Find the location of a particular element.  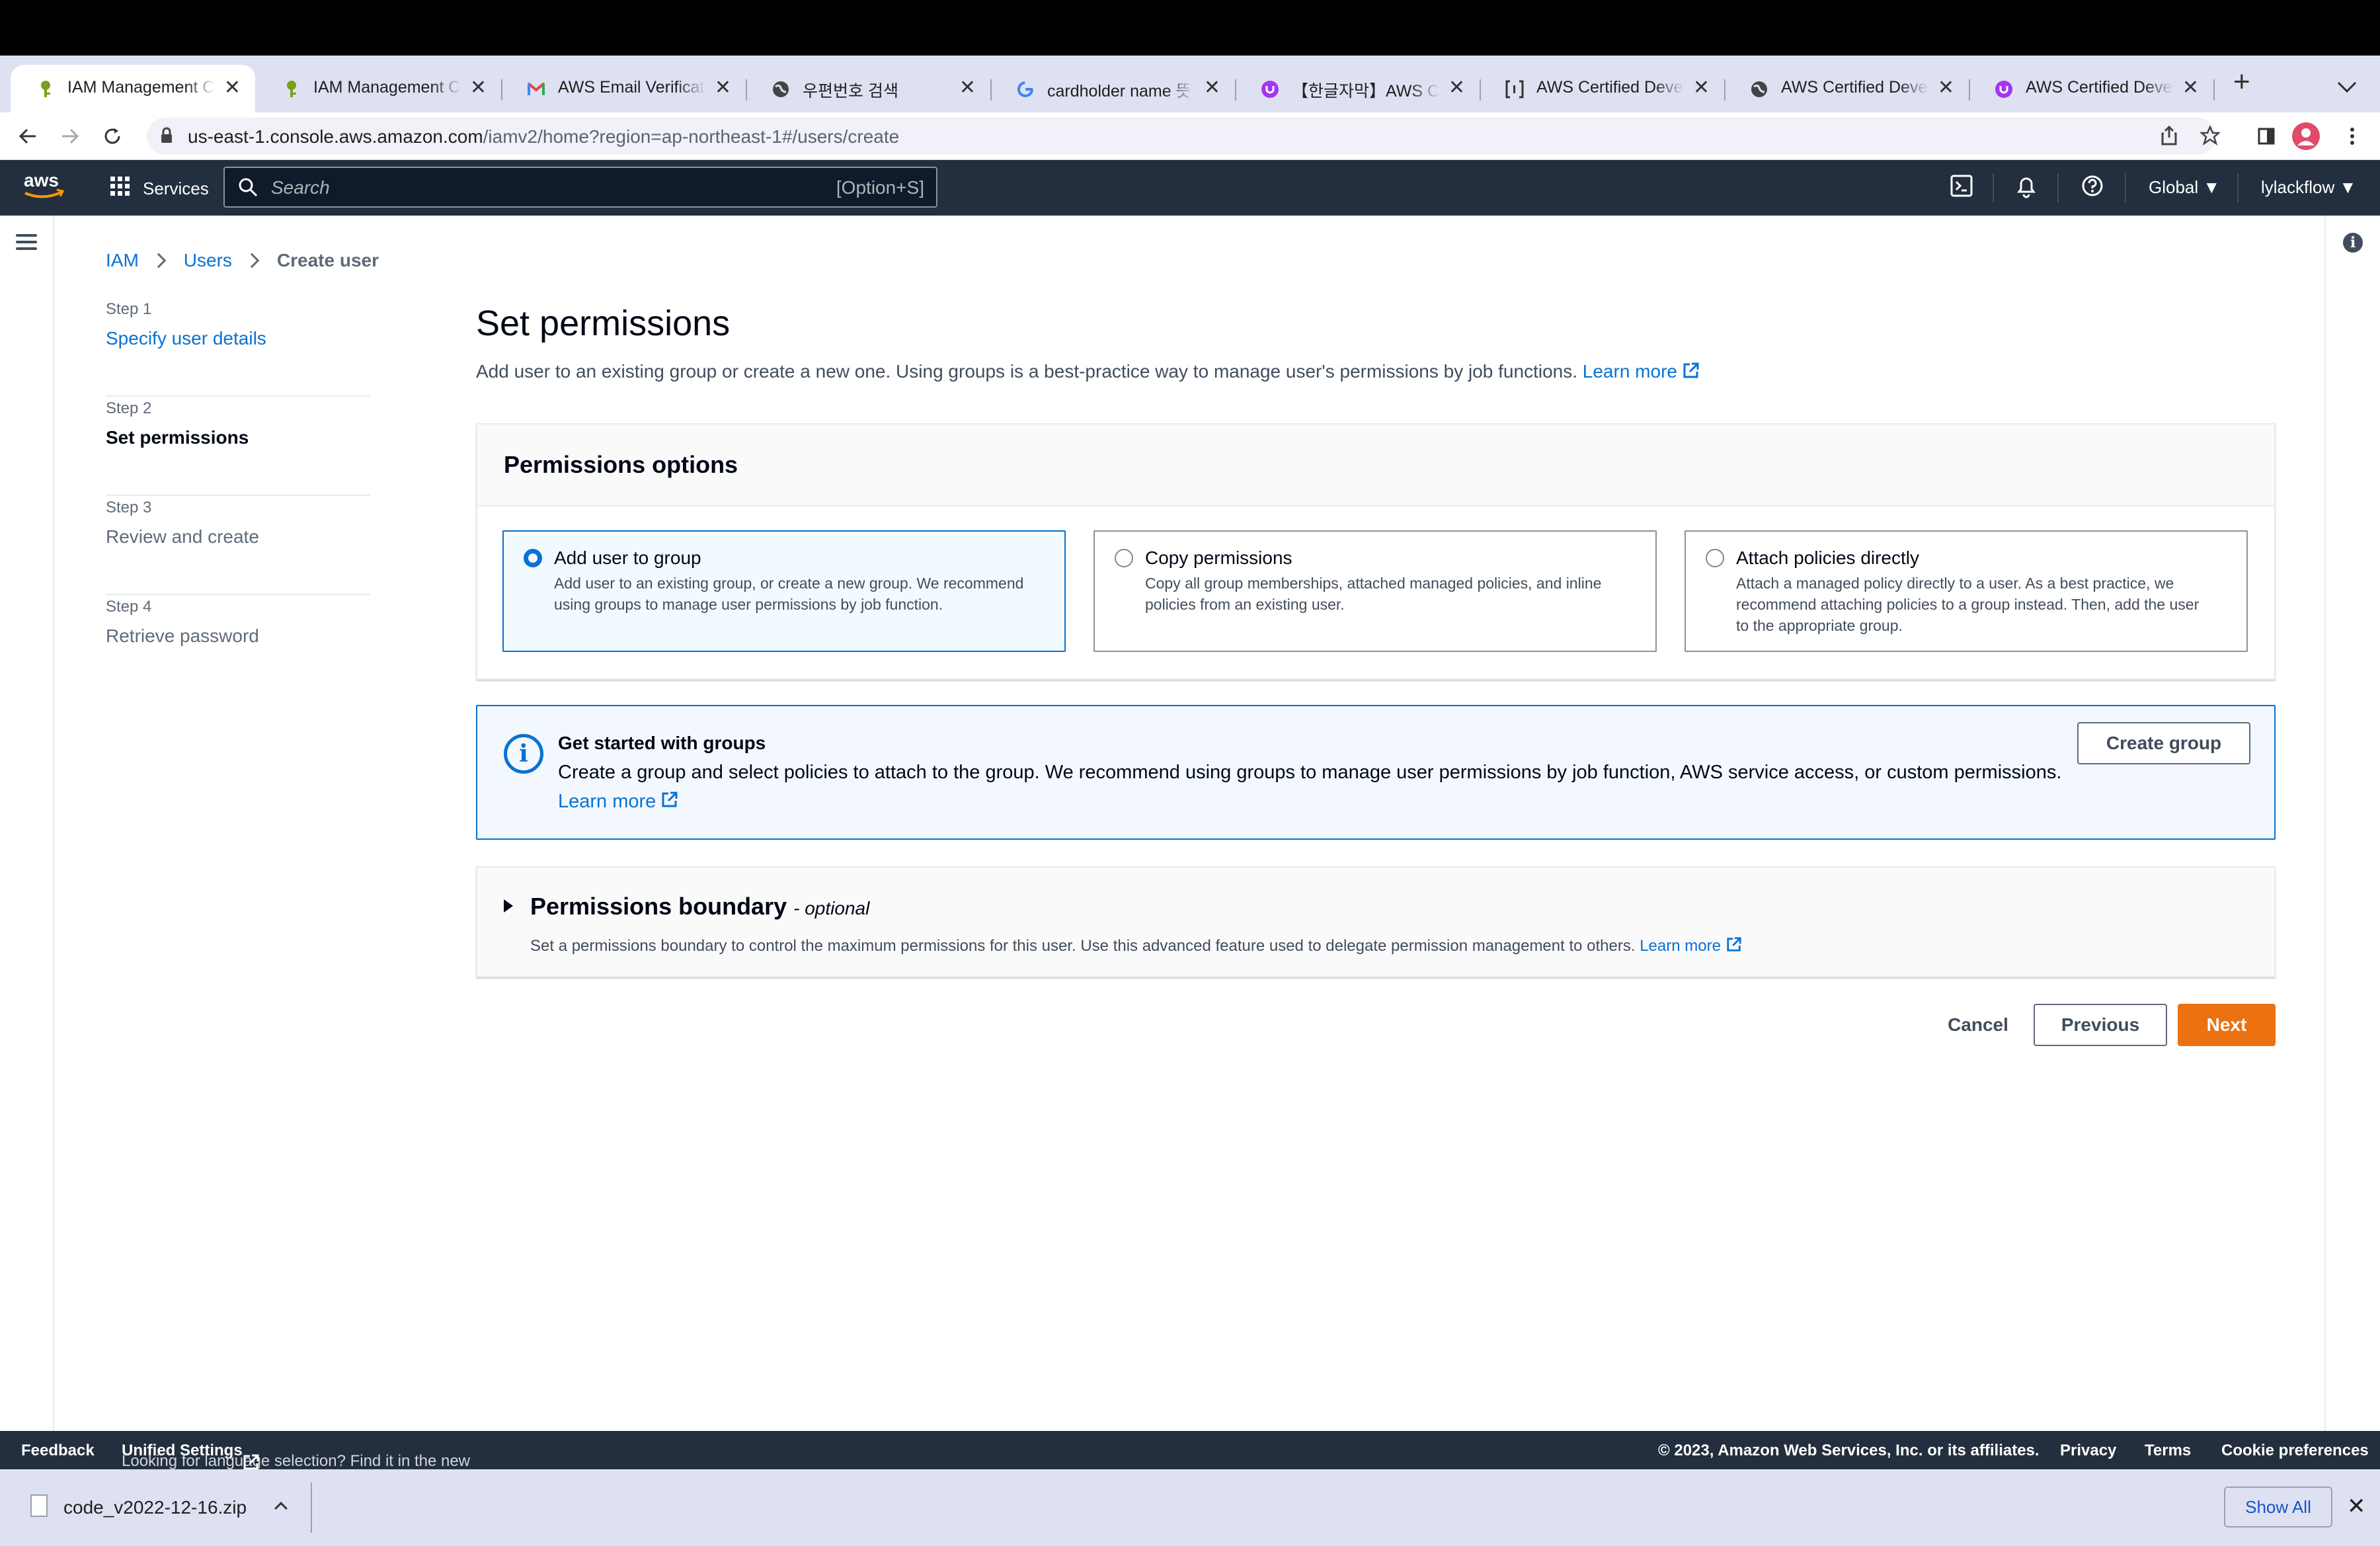

tab-title: AWS Certified Develo is located at coordinates (1855, 87).